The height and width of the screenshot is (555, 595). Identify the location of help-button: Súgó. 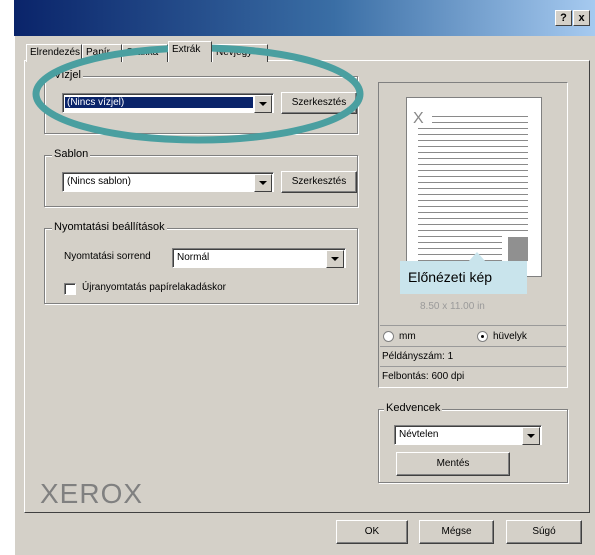
(544, 532).